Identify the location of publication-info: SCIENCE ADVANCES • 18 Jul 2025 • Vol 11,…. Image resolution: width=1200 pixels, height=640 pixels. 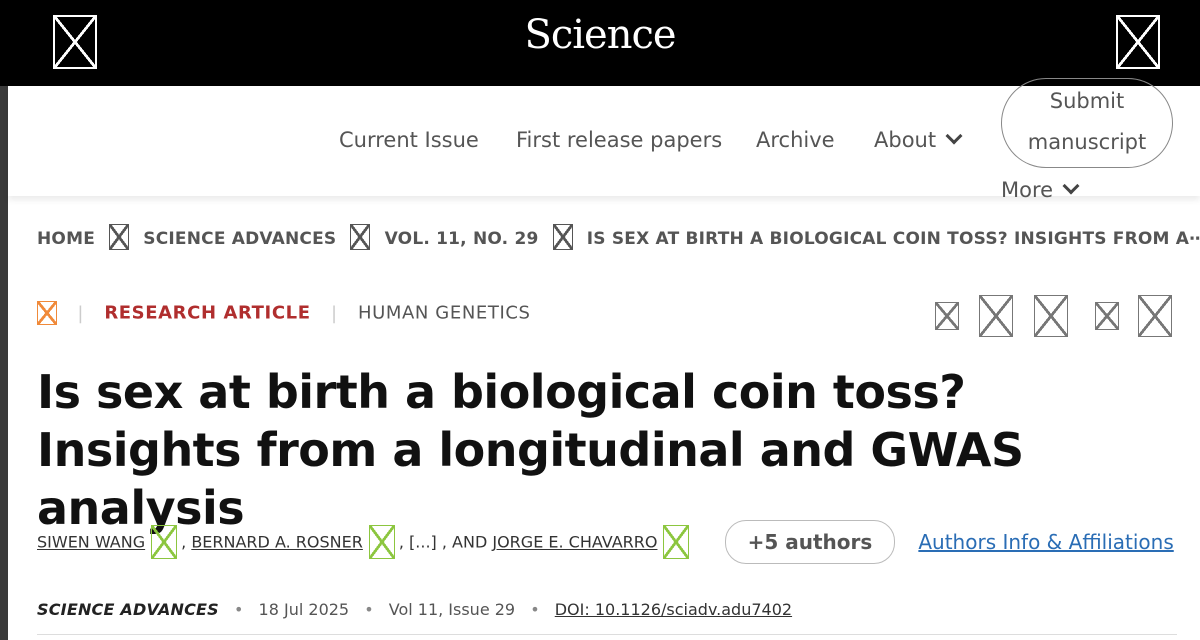
(414, 609).